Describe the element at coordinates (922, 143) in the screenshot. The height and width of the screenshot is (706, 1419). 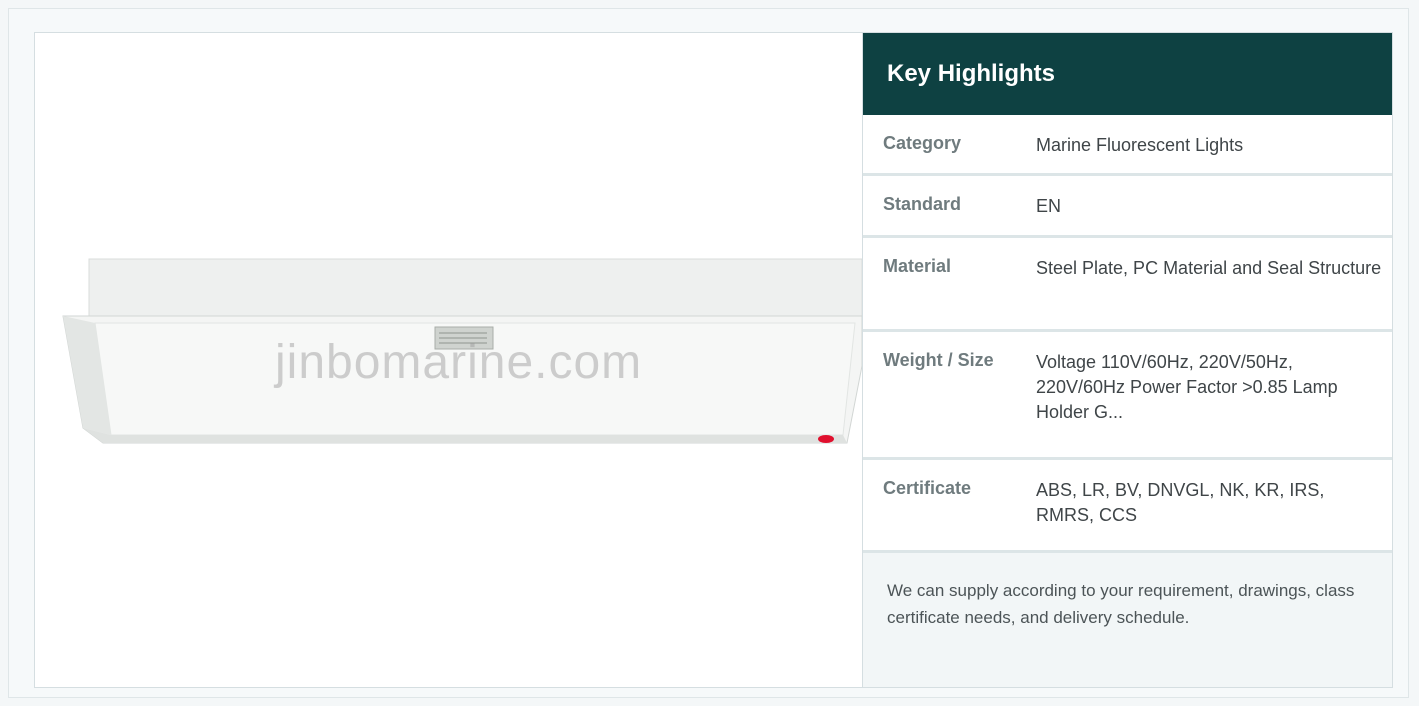
I see `spec-label: Category` at that location.